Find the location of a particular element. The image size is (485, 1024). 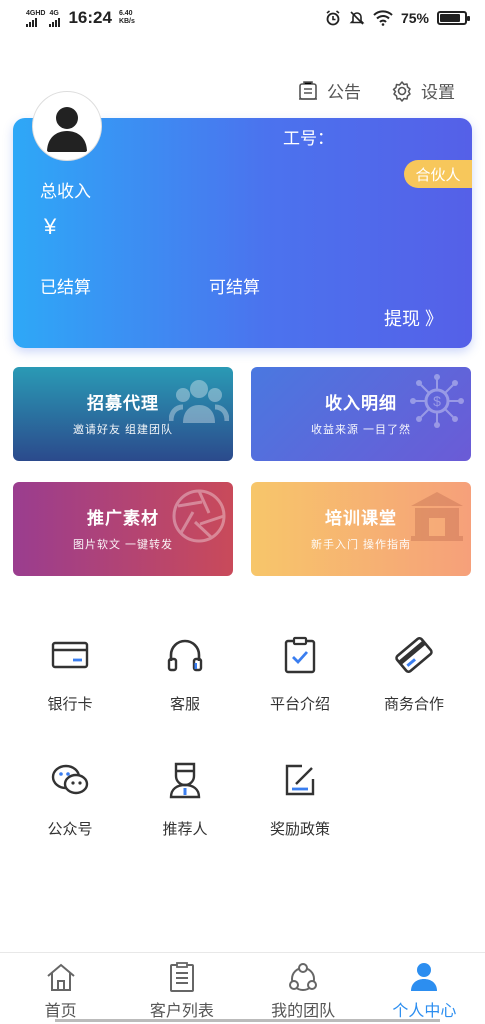

status-bar: 4GHD 4G 16:24 6.40 KB/s 75% is located at coordinates (242, 18).